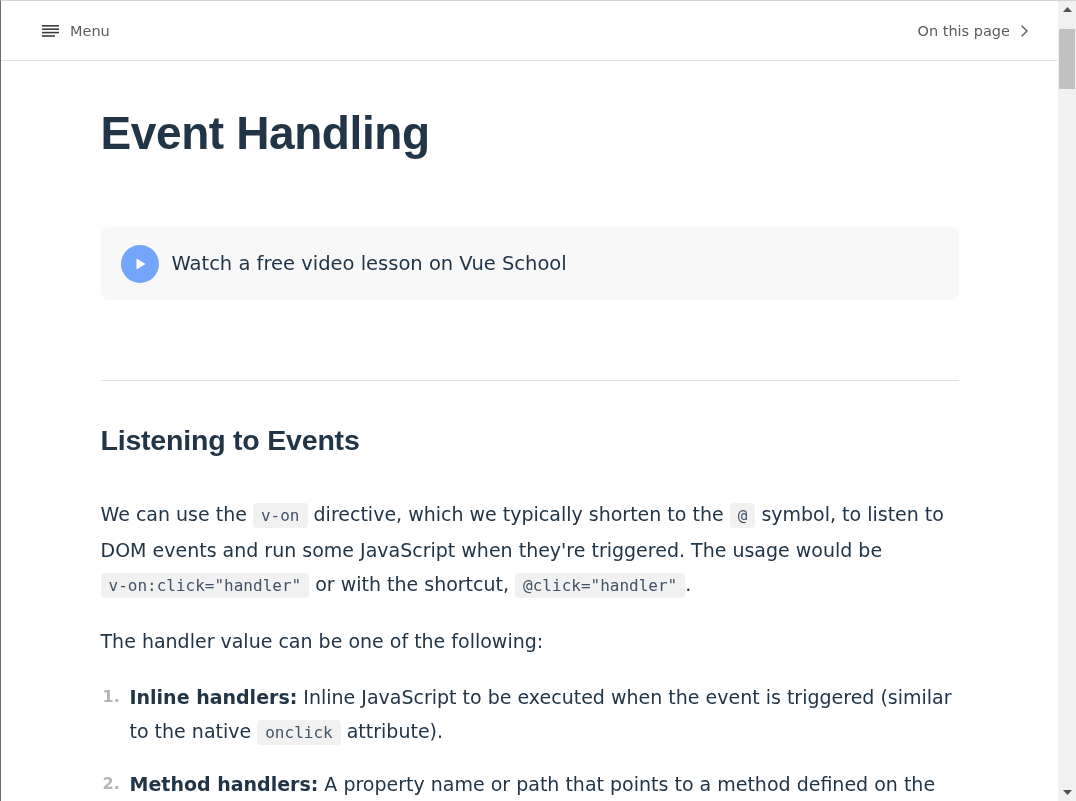 The image size is (1076, 801). What do you see at coordinates (1067, 59) in the screenshot?
I see `scrollbar-thumb` at bounding box center [1067, 59].